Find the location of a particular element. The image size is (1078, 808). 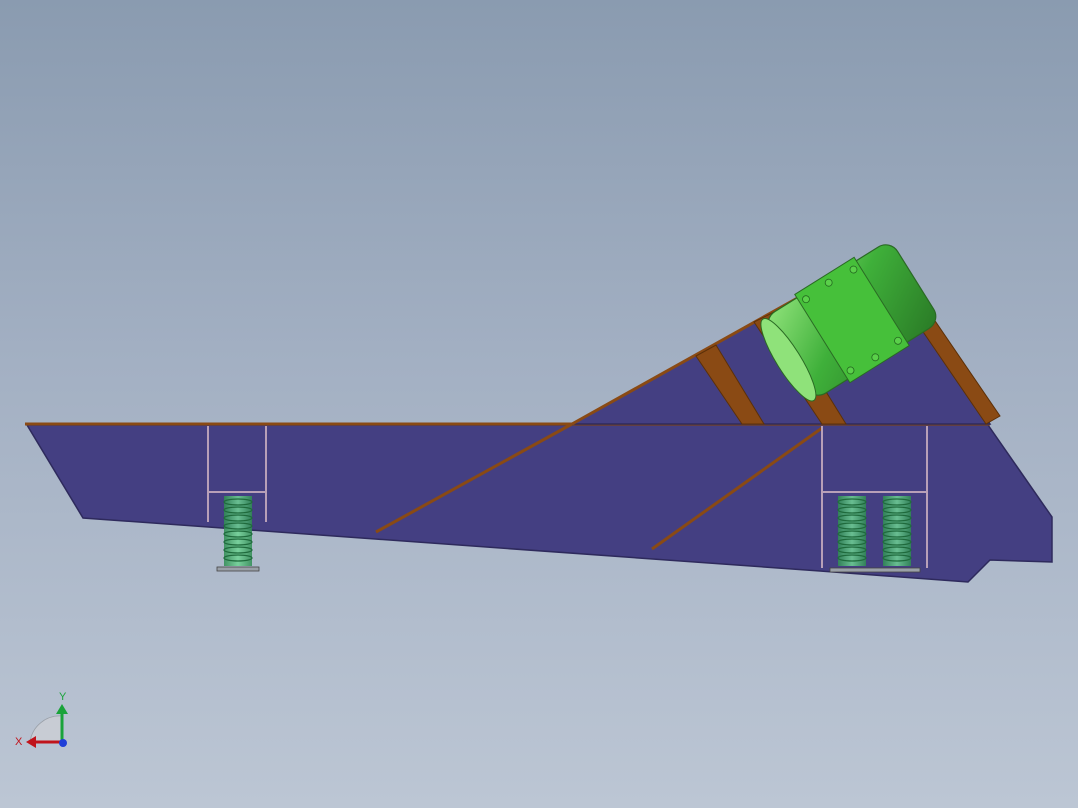

xyz-axis-triad-icon: Y X is located at coordinates (41, 719).